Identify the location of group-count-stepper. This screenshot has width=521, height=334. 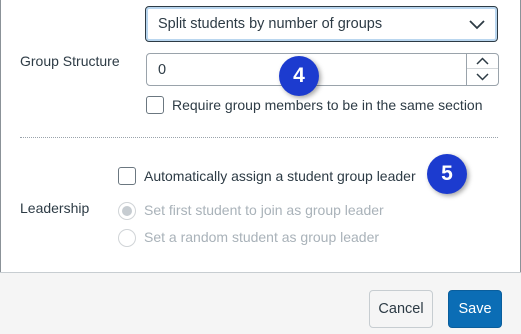
(482, 69).